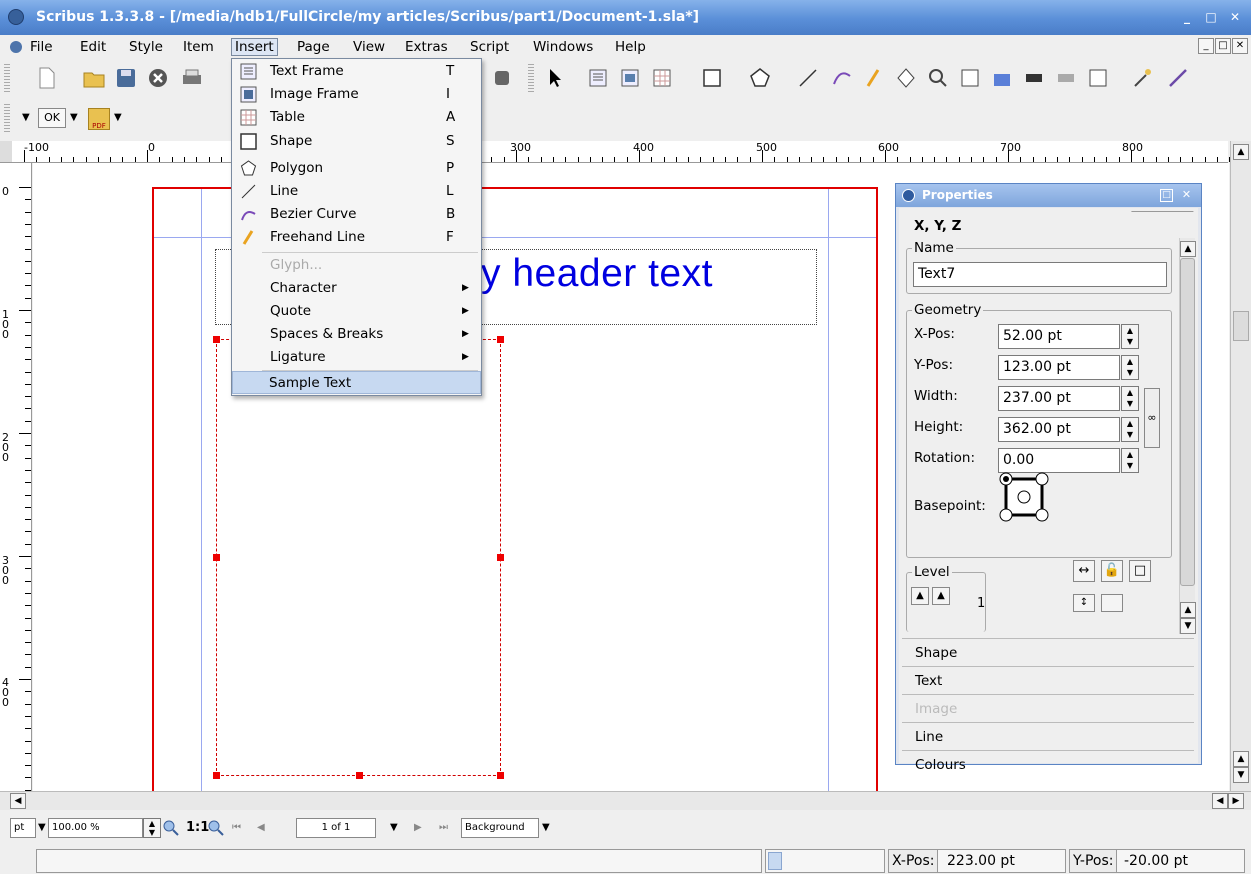 The image size is (1251, 874). I want to click on link-text-frames-icon, so click(1002, 78).